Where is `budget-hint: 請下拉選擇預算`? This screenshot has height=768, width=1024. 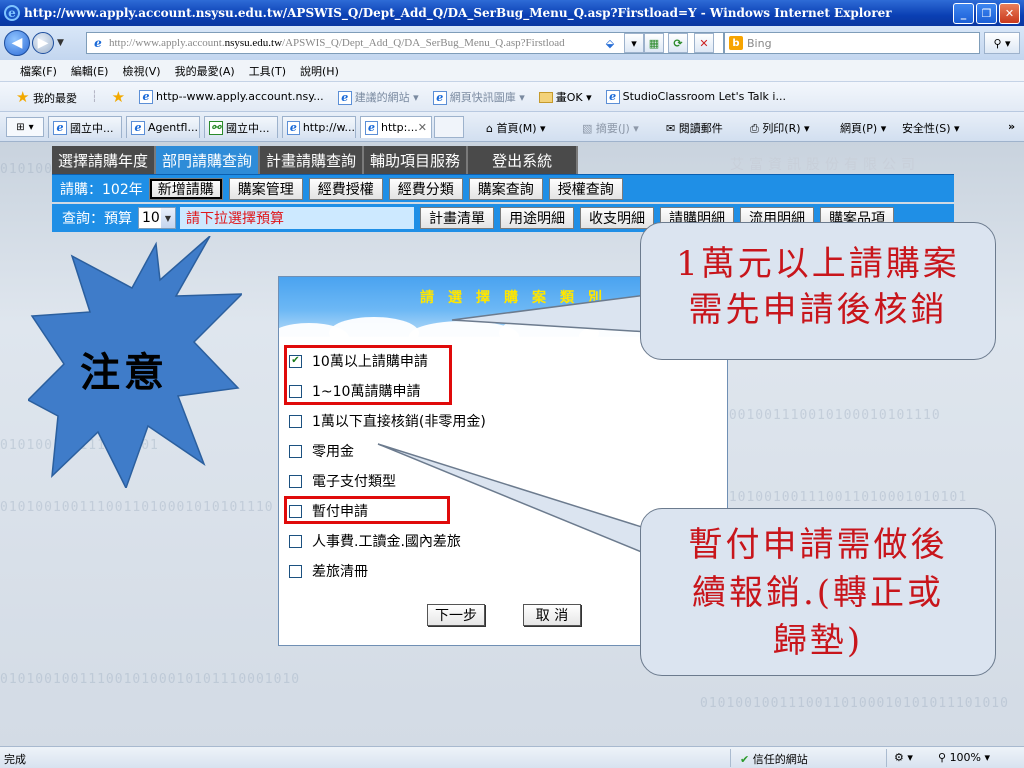 budget-hint: 請下拉選擇預算 is located at coordinates (297, 218).